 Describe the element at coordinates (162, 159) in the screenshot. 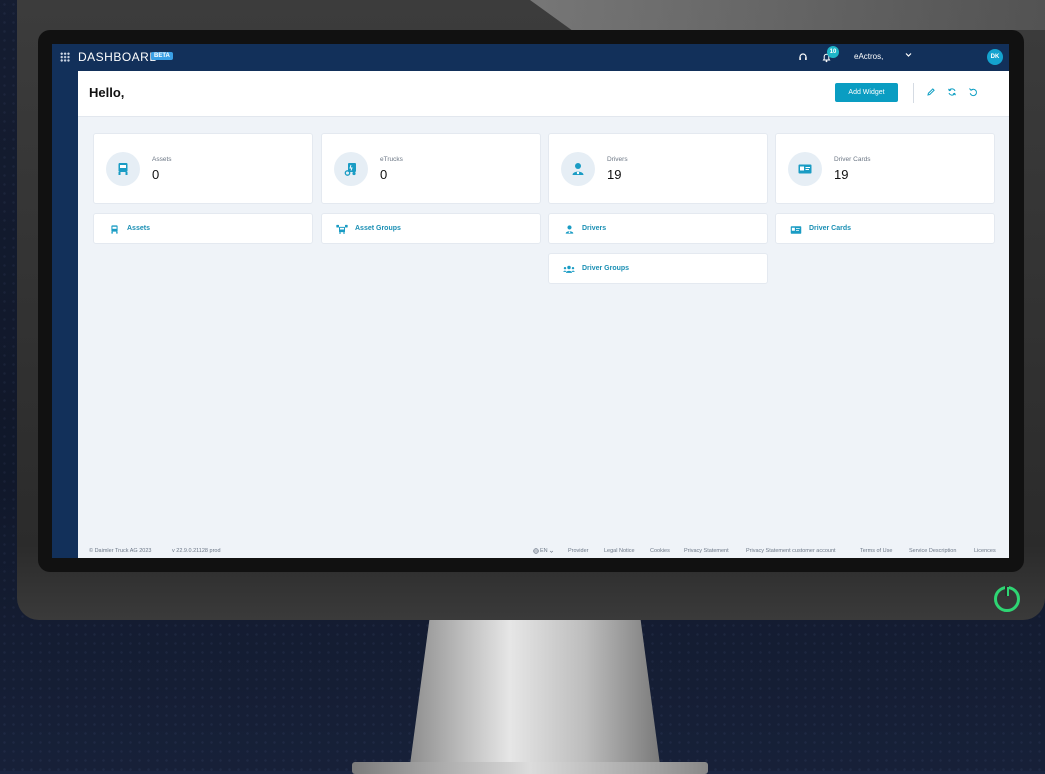

I see `stat-label: Assets` at that location.